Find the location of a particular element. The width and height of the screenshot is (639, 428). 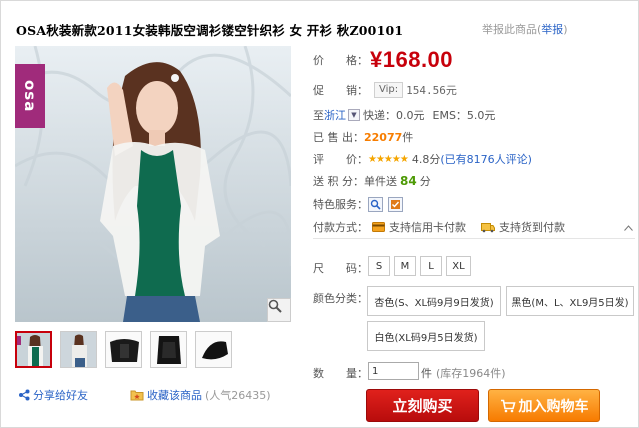

zoom-button is located at coordinates (279, 310).